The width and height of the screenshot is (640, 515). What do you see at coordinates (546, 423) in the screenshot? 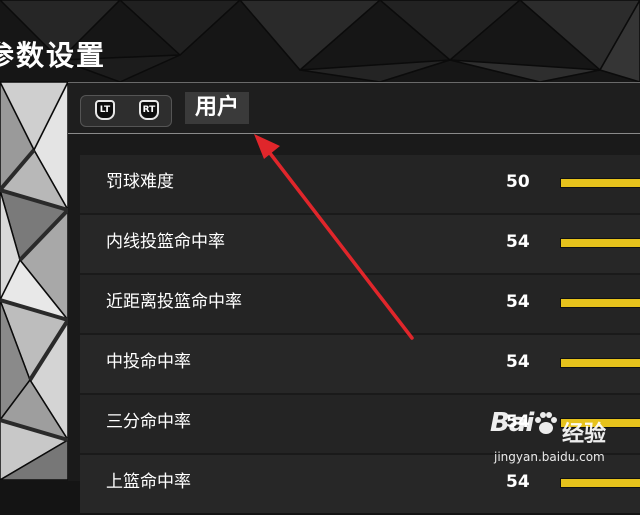
I see `paw-icon` at bounding box center [546, 423].